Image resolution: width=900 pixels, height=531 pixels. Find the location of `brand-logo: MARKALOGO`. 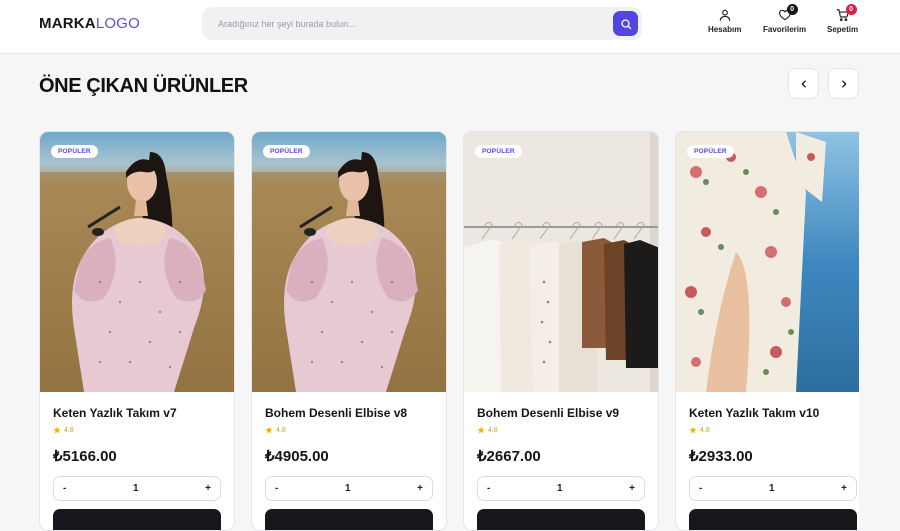

brand-logo: MARKALOGO is located at coordinates (89, 23).